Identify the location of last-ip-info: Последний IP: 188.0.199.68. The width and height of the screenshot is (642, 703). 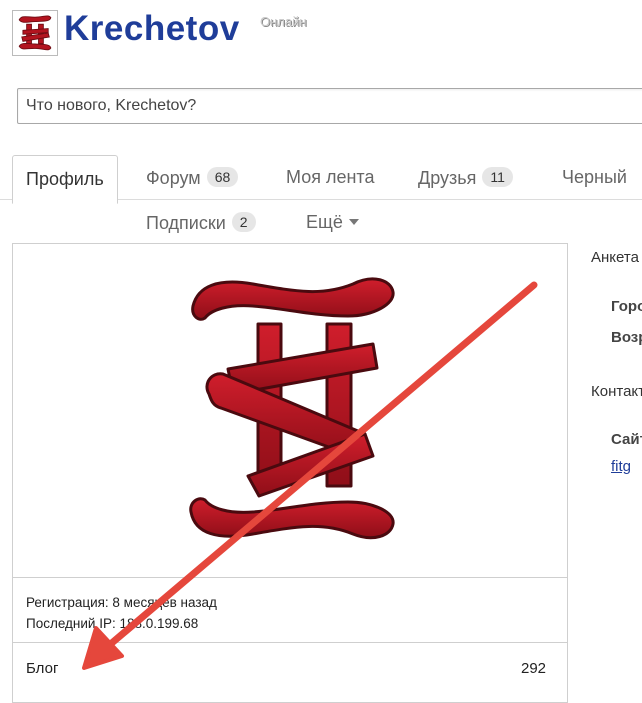
(112, 623).